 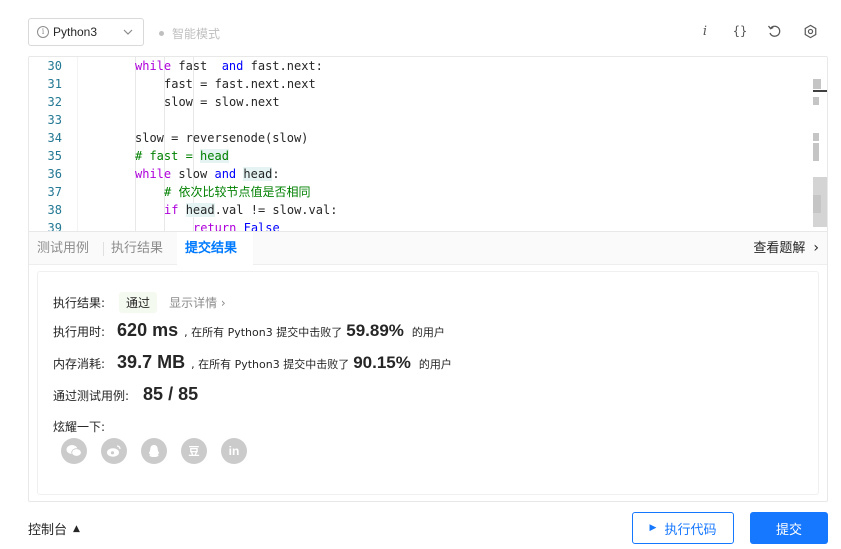 I want to click on code-text: fast = fast.next.next, so click(x=240, y=84).